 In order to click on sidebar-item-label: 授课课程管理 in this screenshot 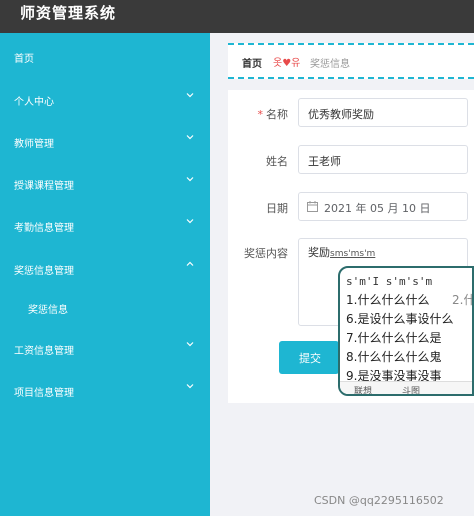, I will do `click(44, 186)`.